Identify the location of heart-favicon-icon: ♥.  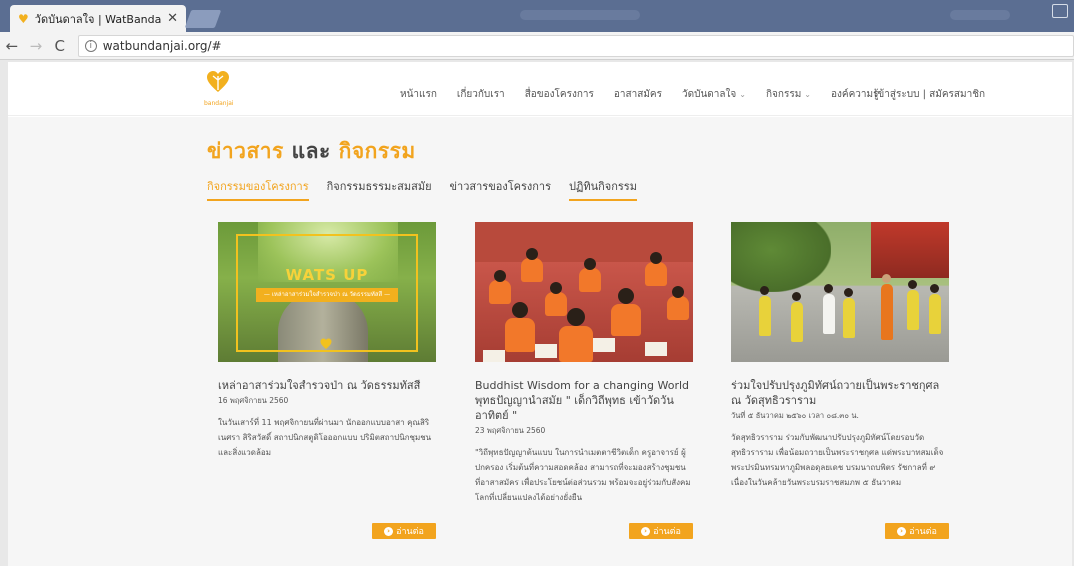
(23, 18).